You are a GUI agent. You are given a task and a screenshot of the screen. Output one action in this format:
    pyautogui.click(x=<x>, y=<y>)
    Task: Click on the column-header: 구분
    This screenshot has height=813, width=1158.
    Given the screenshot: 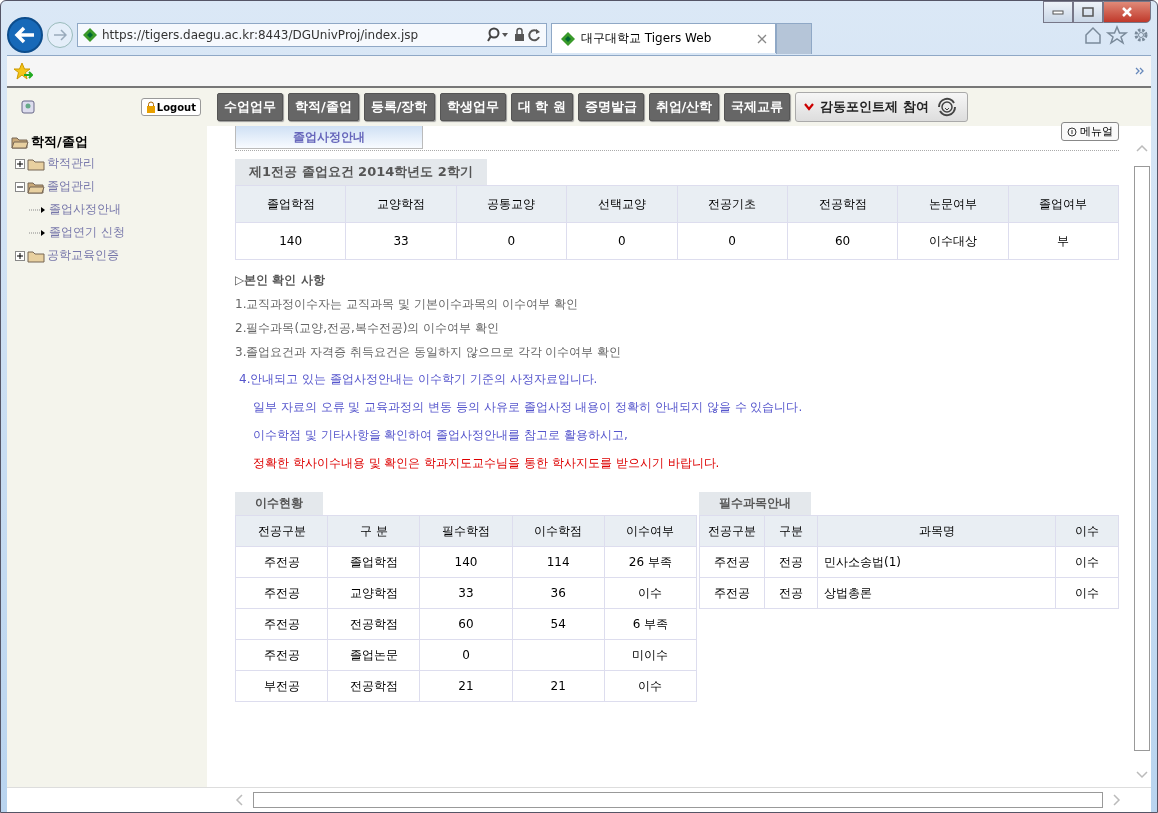 What is the action you would take?
    pyautogui.click(x=791, y=531)
    